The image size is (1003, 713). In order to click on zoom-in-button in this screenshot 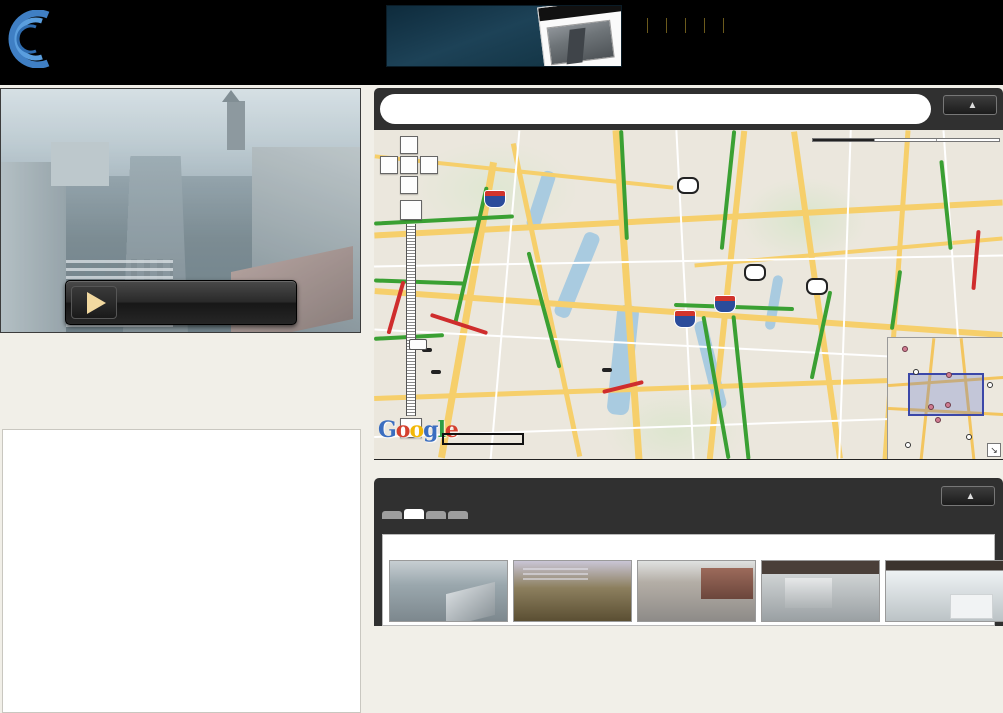, I will do `click(411, 210)`.